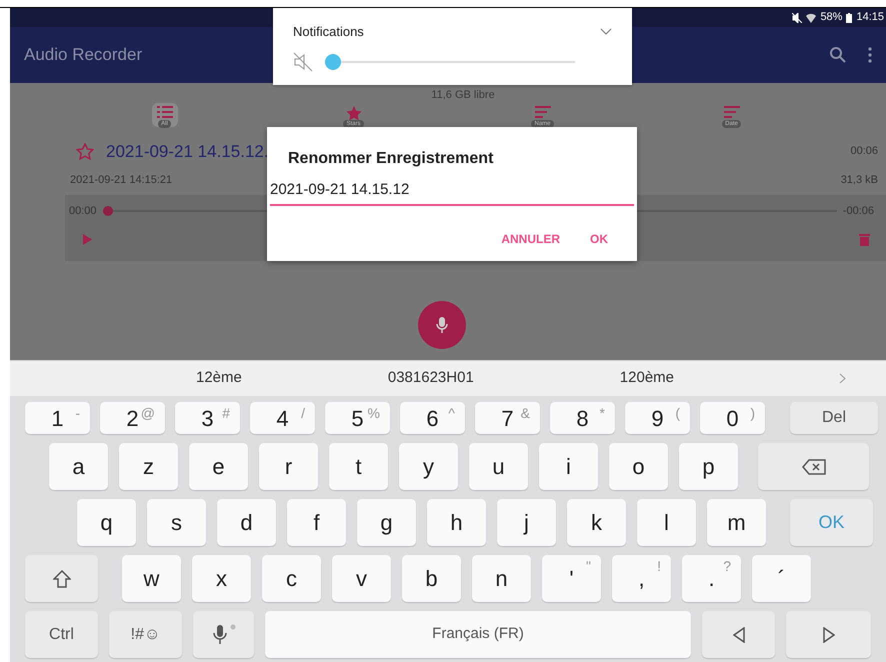 This screenshot has width=886, height=662. What do you see at coordinates (303, 62) in the screenshot?
I see `speaker-muted-icon` at bounding box center [303, 62].